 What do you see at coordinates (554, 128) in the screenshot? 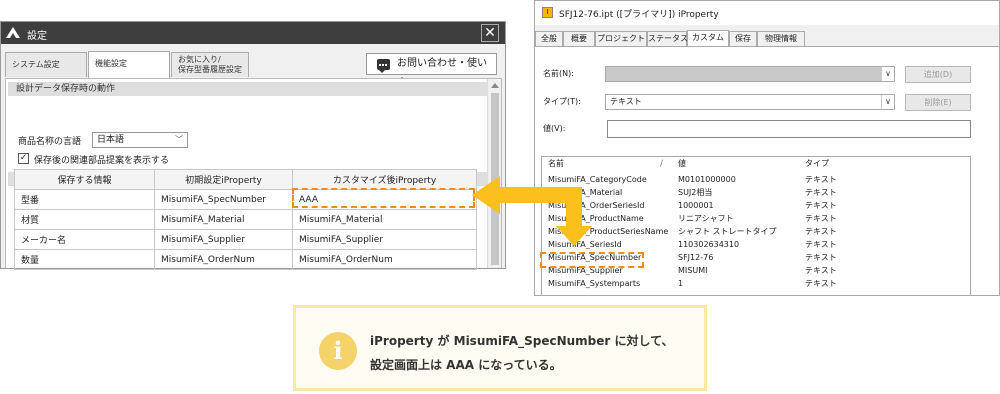
I see `value-label: 値(V):` at bounding box center [554, 128].